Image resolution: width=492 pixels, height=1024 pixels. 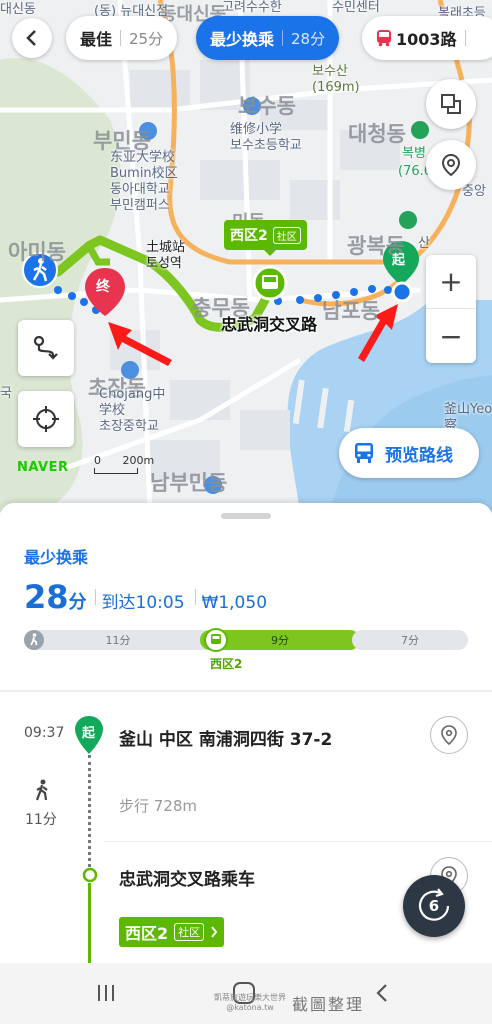 I want to click on option-time: 28分, so click(x=308, y=38).